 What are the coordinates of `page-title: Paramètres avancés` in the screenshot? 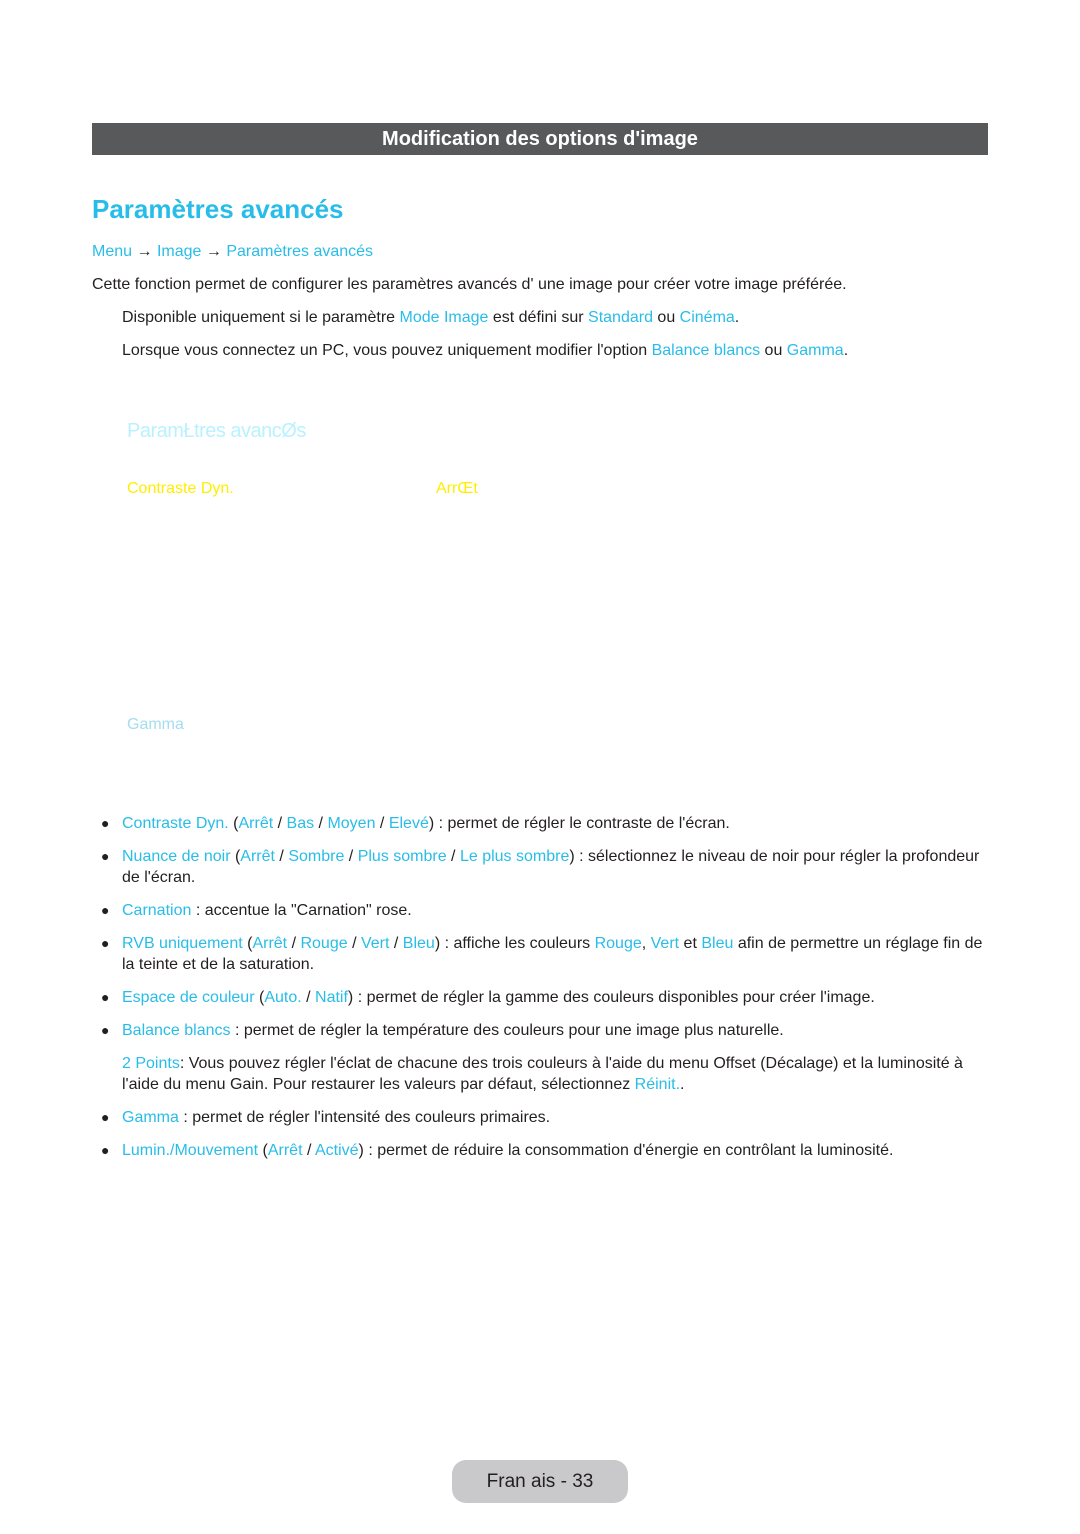 It's located at (218, 209).